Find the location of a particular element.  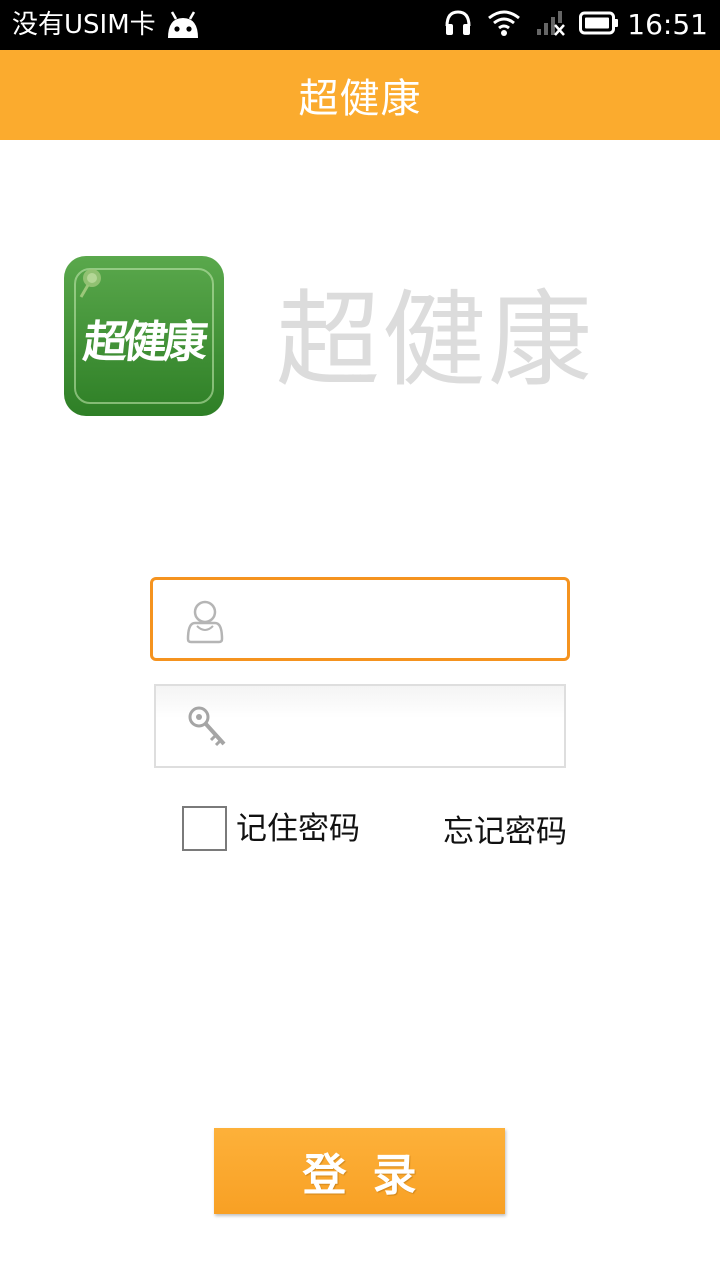

carrier-text: 没有USIM卡 is located at coordinates (84, 25).